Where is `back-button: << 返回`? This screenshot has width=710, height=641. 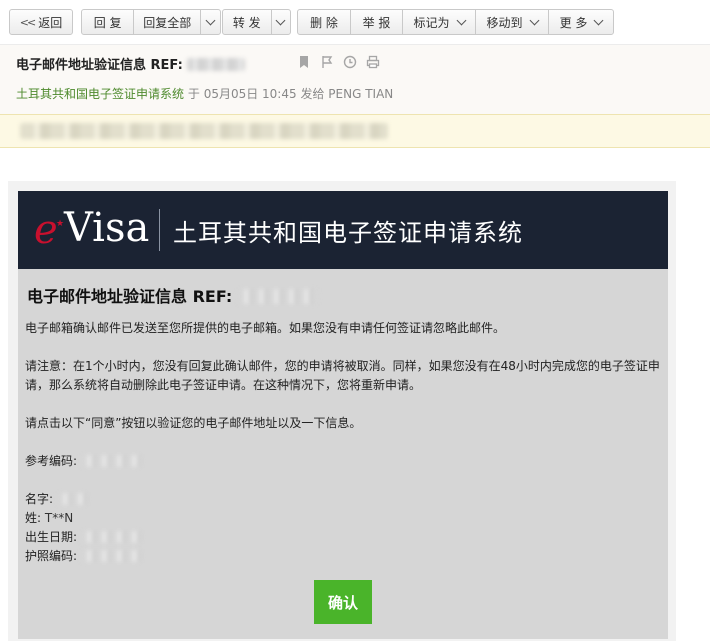 back-button: << 返回 is located at coordinates (41, 22).